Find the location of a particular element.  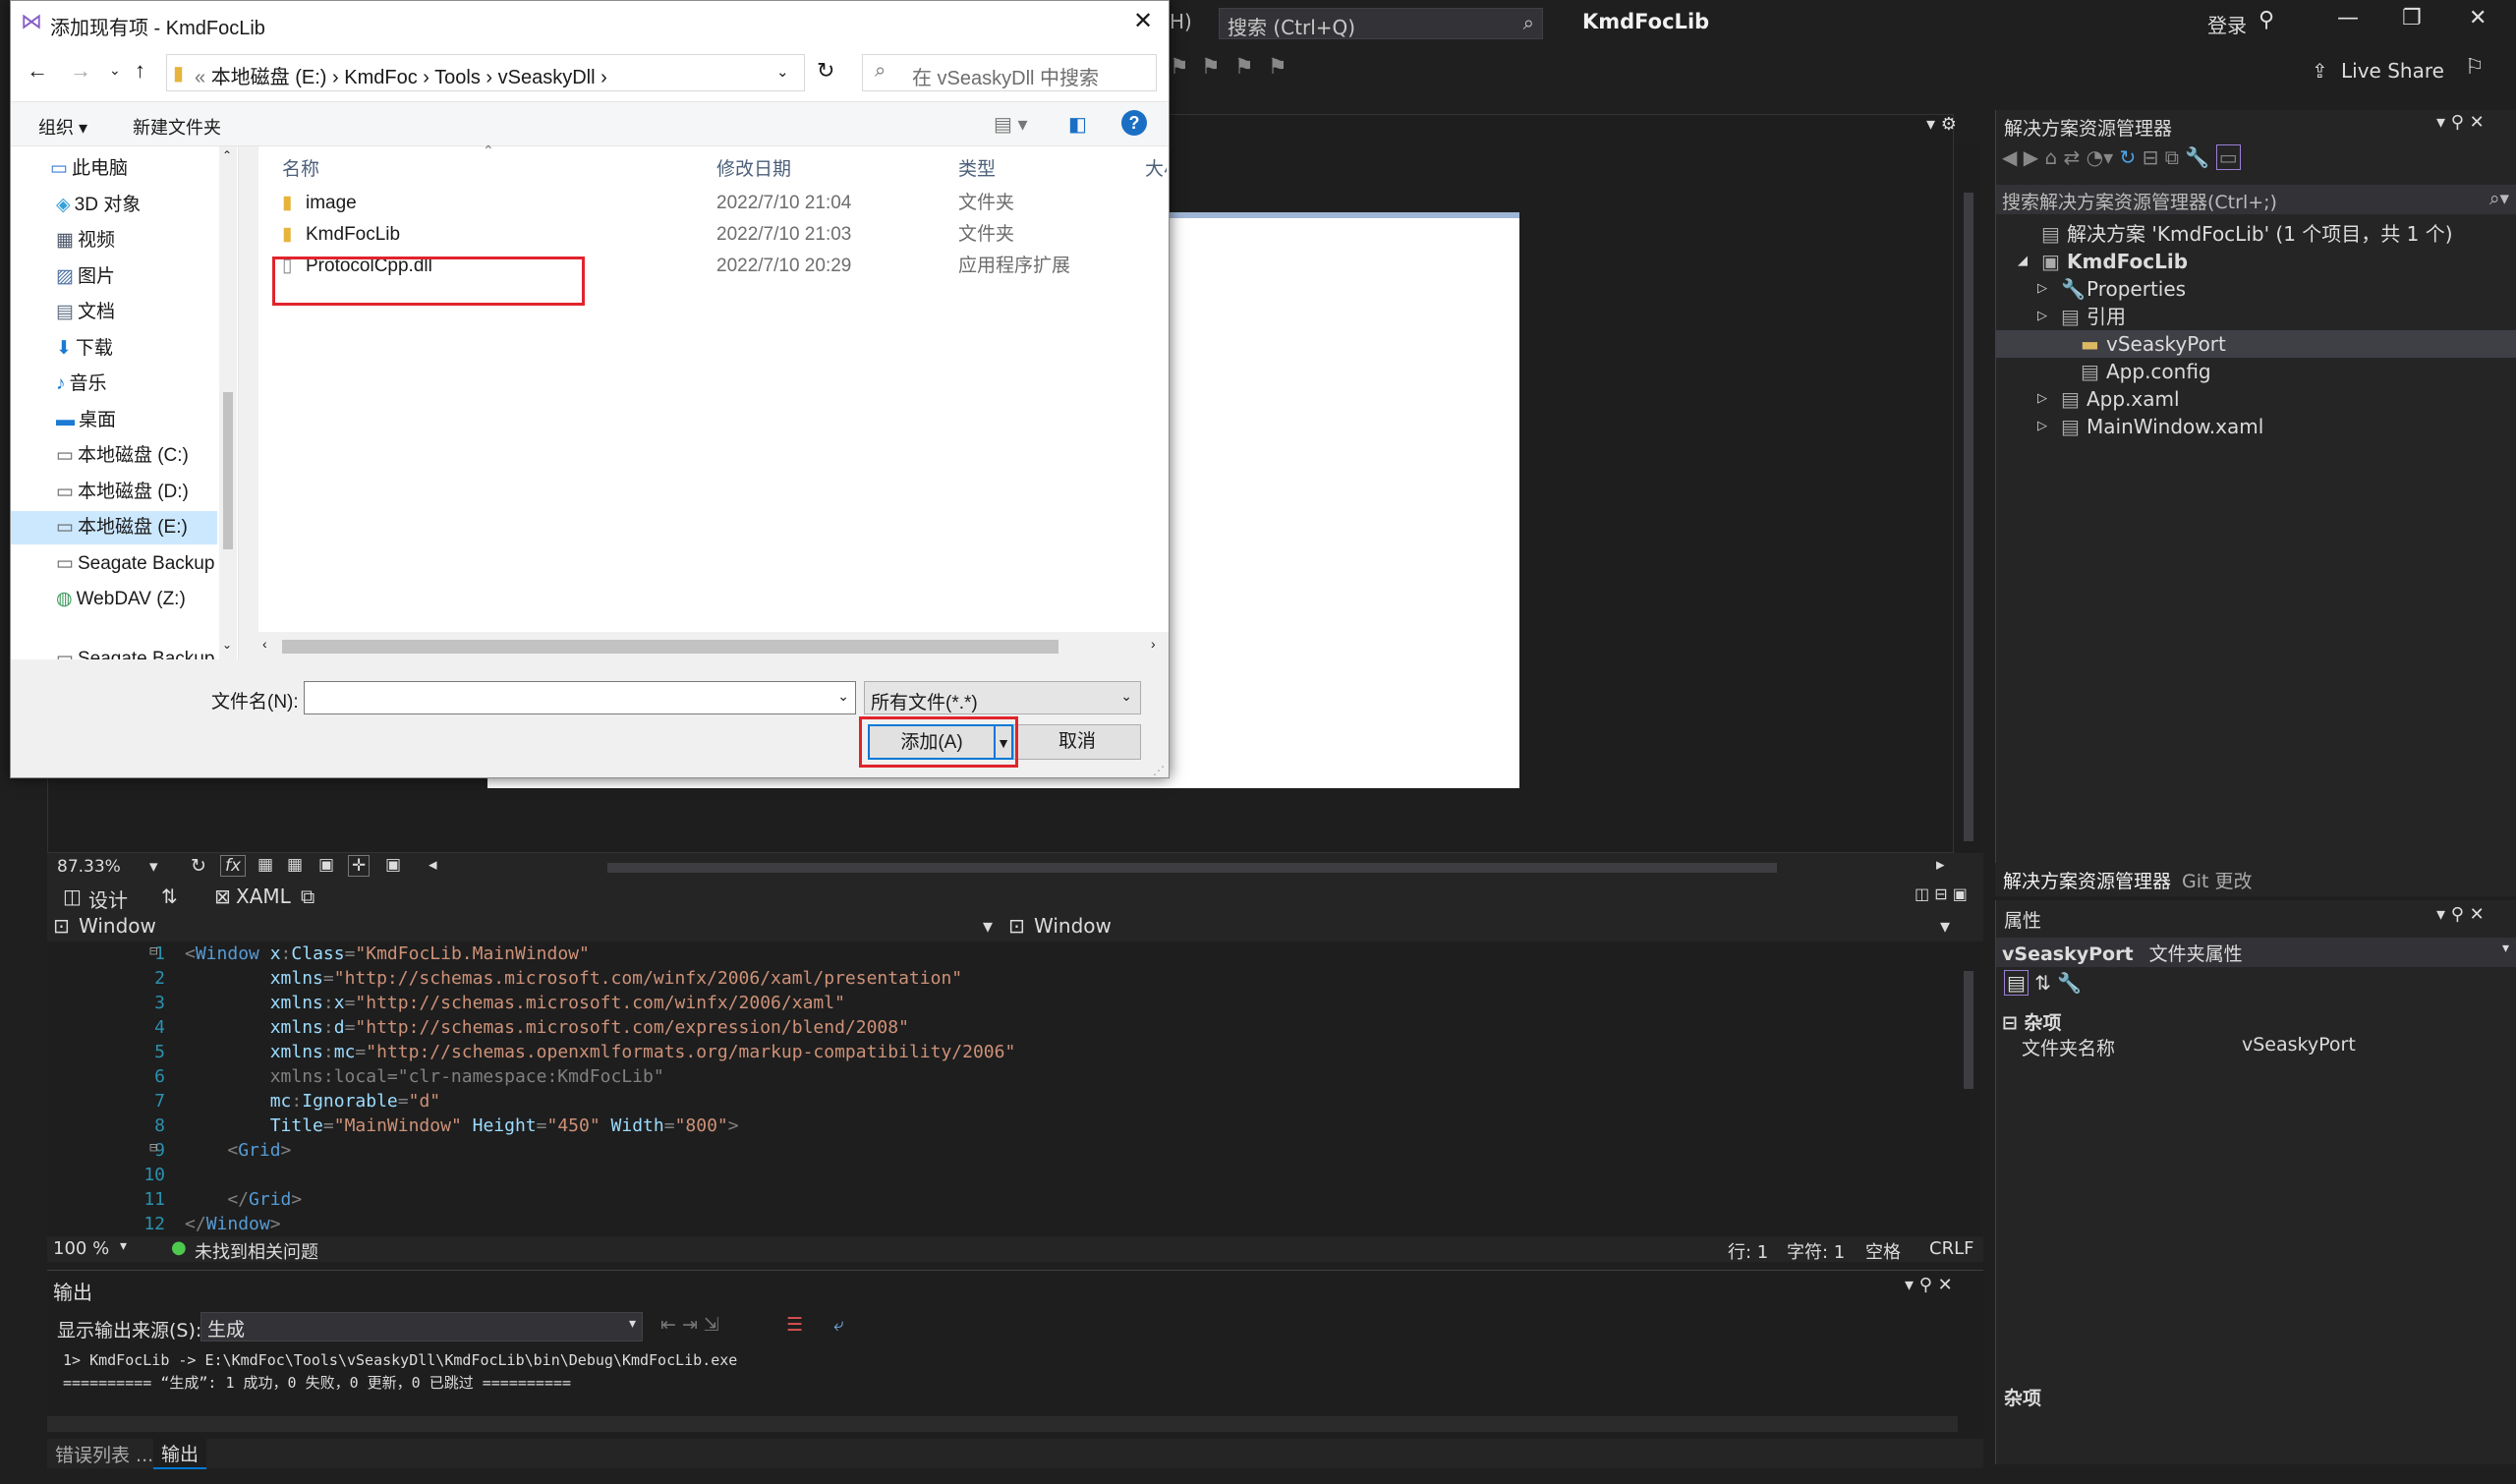

show-all-files-icon: ⧉ is located at coordinates (2172, 157).